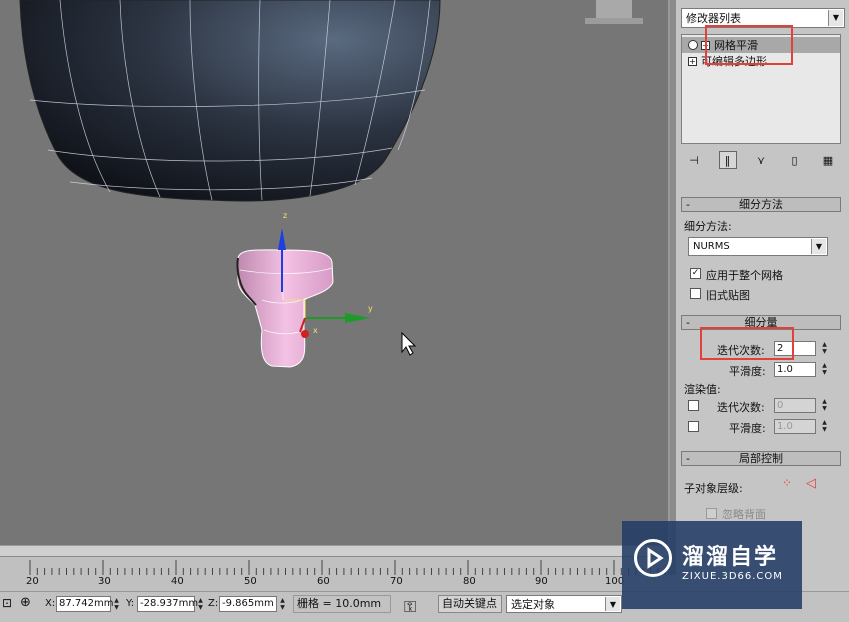  Describe the element at coordinates (824, 405) in the screenshot. I see `render-iterations-spinner: ▲ ▼` at that location.